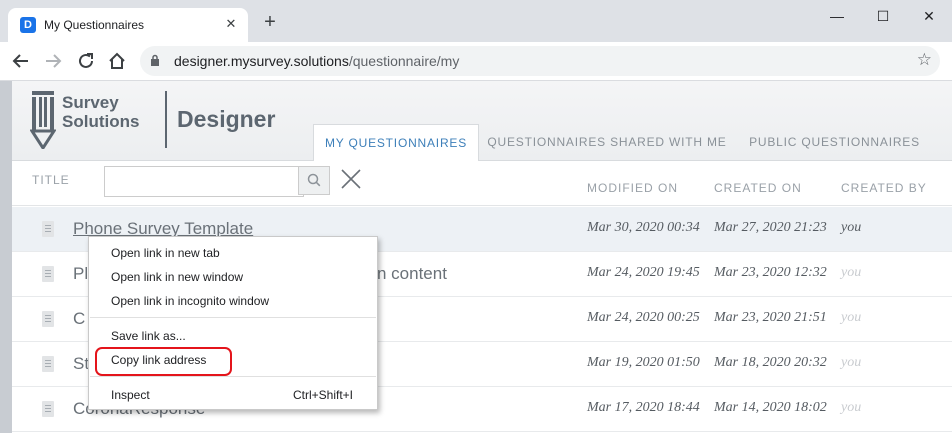 Image resolution: width=952 pixels, height=433 pixels. Describe the element at coordinates (643, 362) in the screenshot. I see `modified-date: Mar 19, 2020 01:50` at that location.